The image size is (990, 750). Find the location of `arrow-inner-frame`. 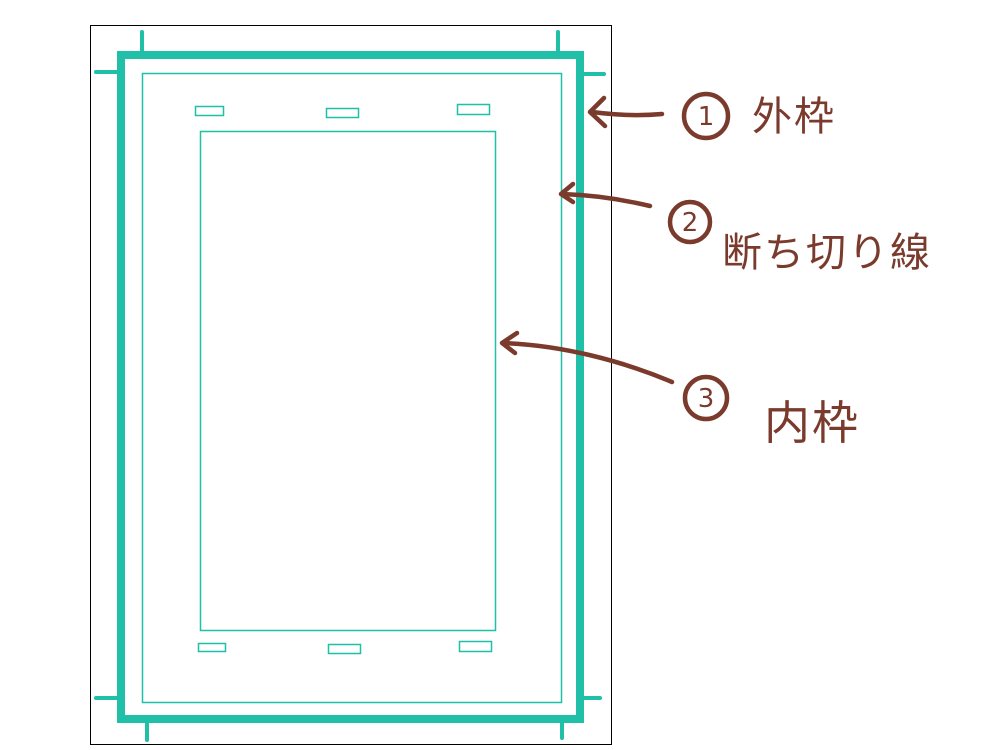

arrow-inner-frame is located at coordinates (587, 362).